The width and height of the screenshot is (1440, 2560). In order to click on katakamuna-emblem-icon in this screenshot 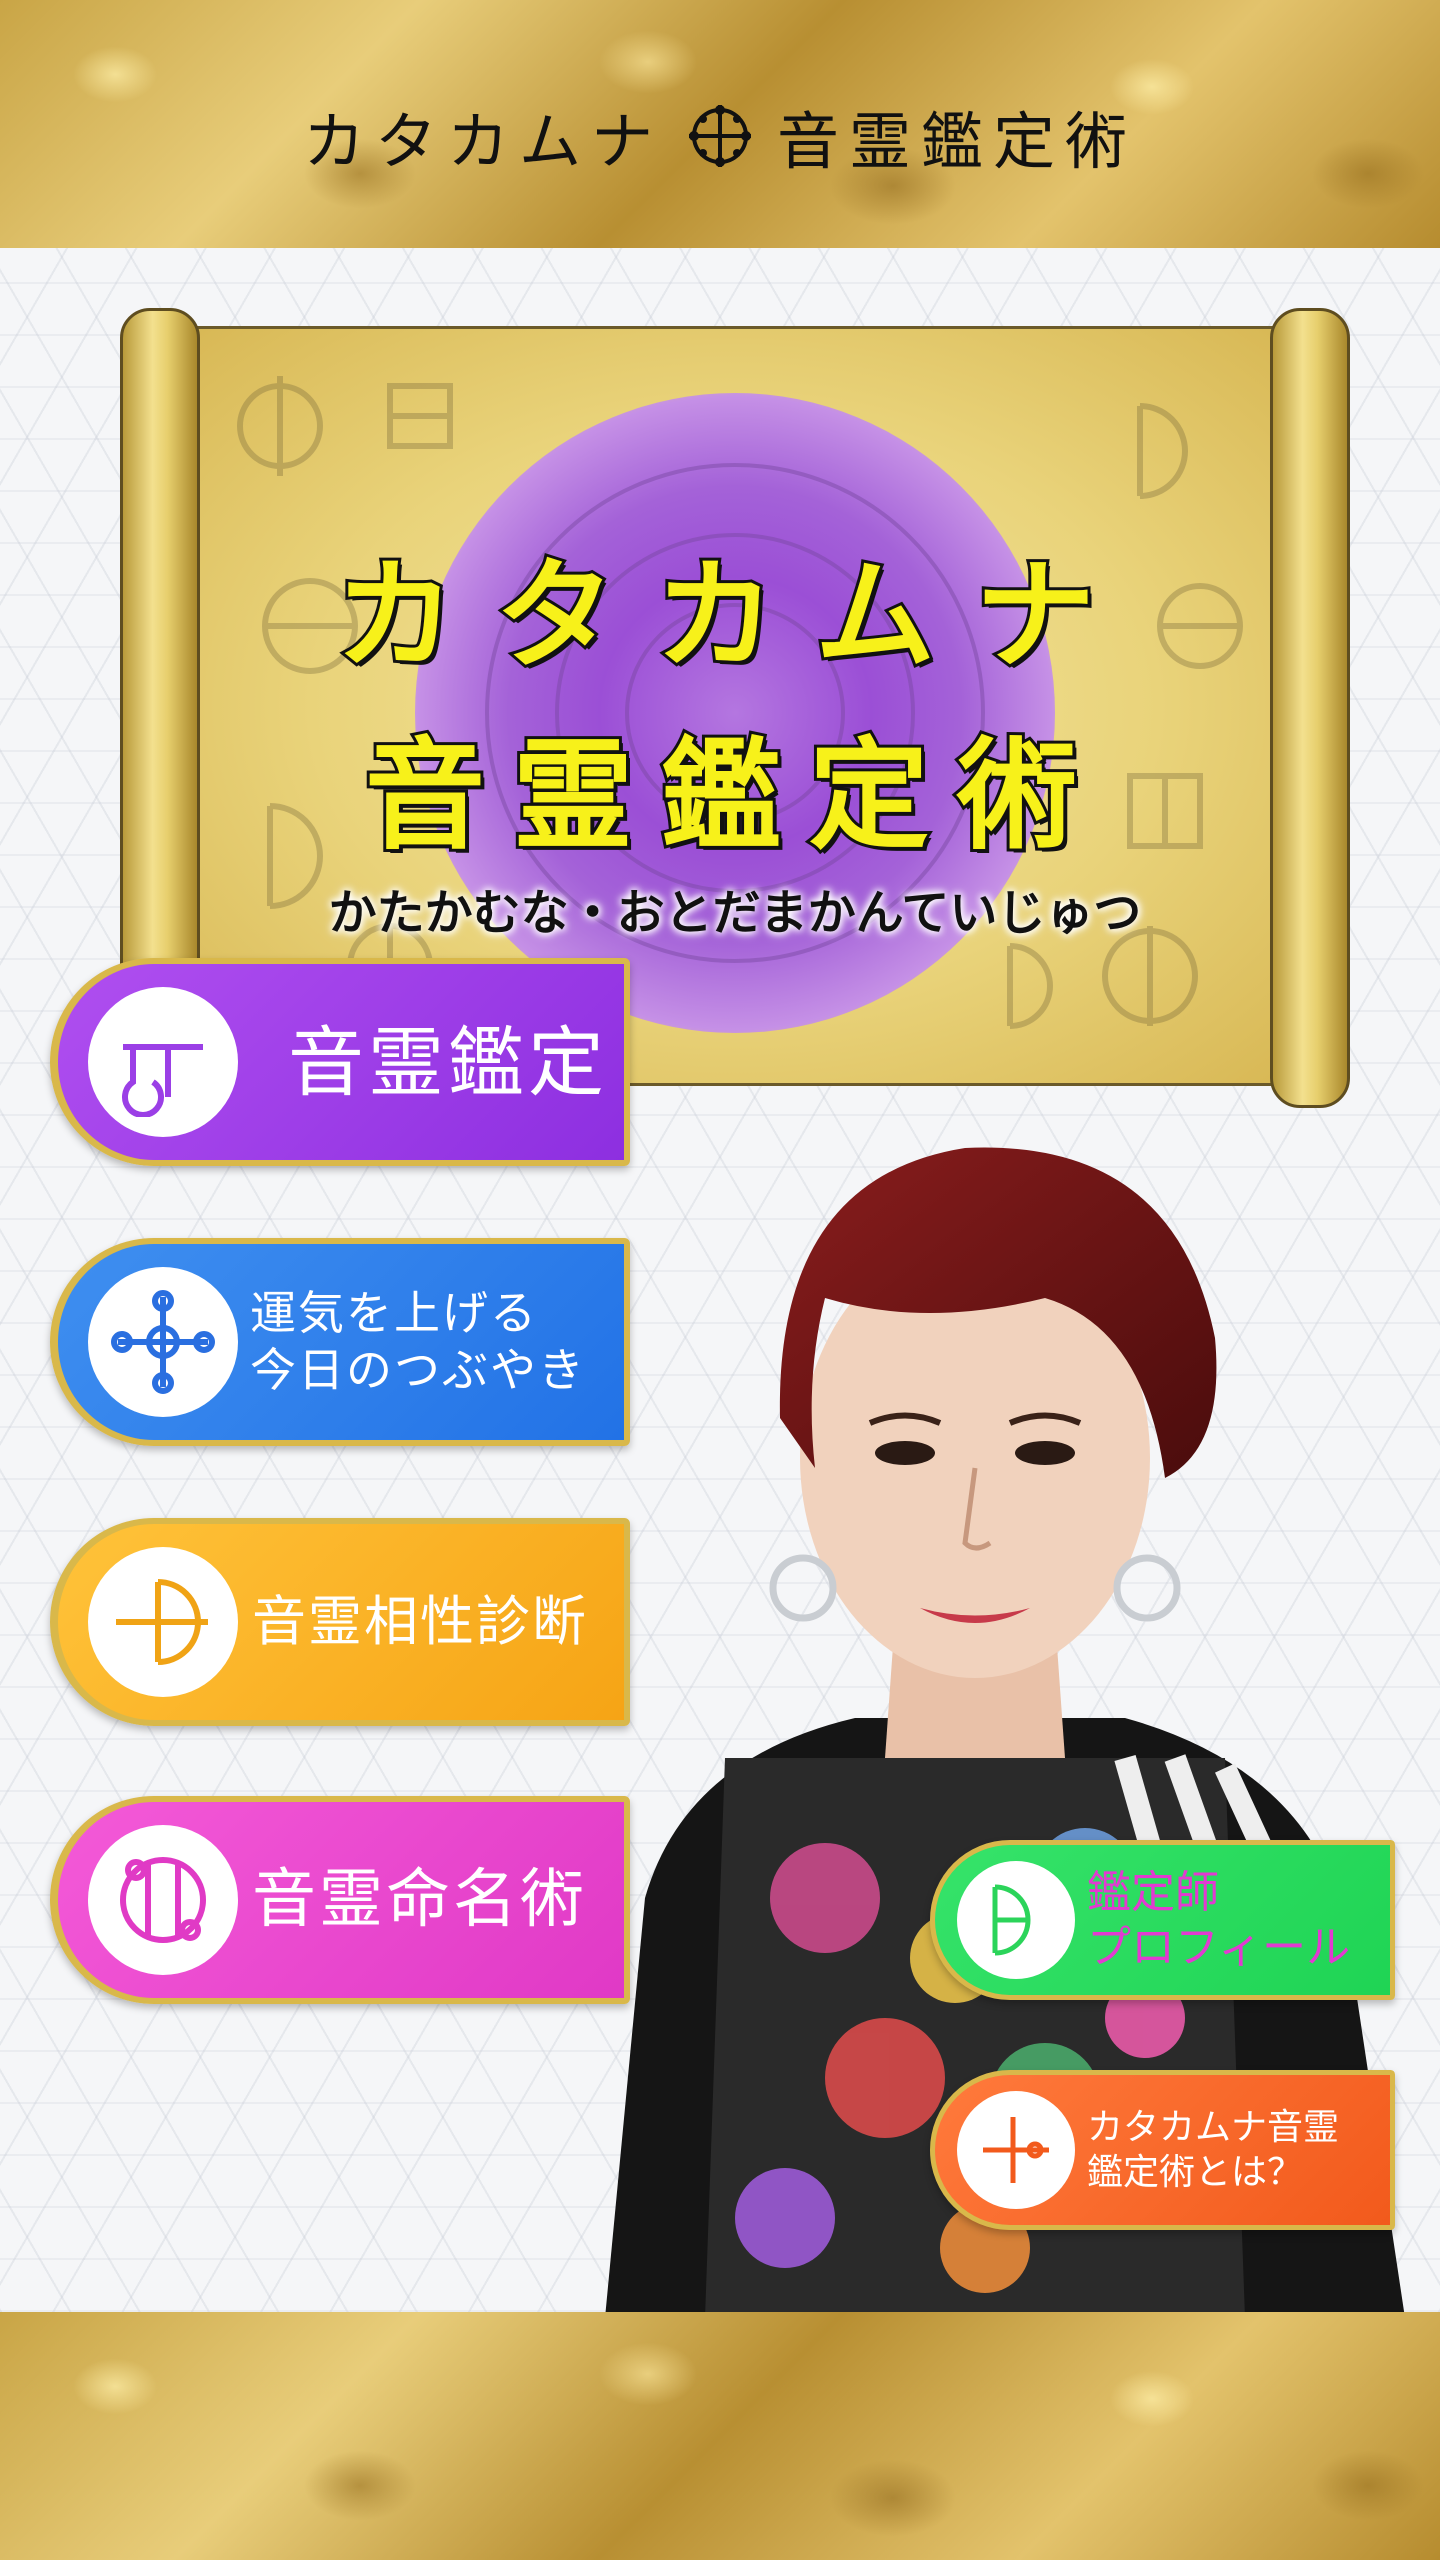, I will do `click(720, 136)`.